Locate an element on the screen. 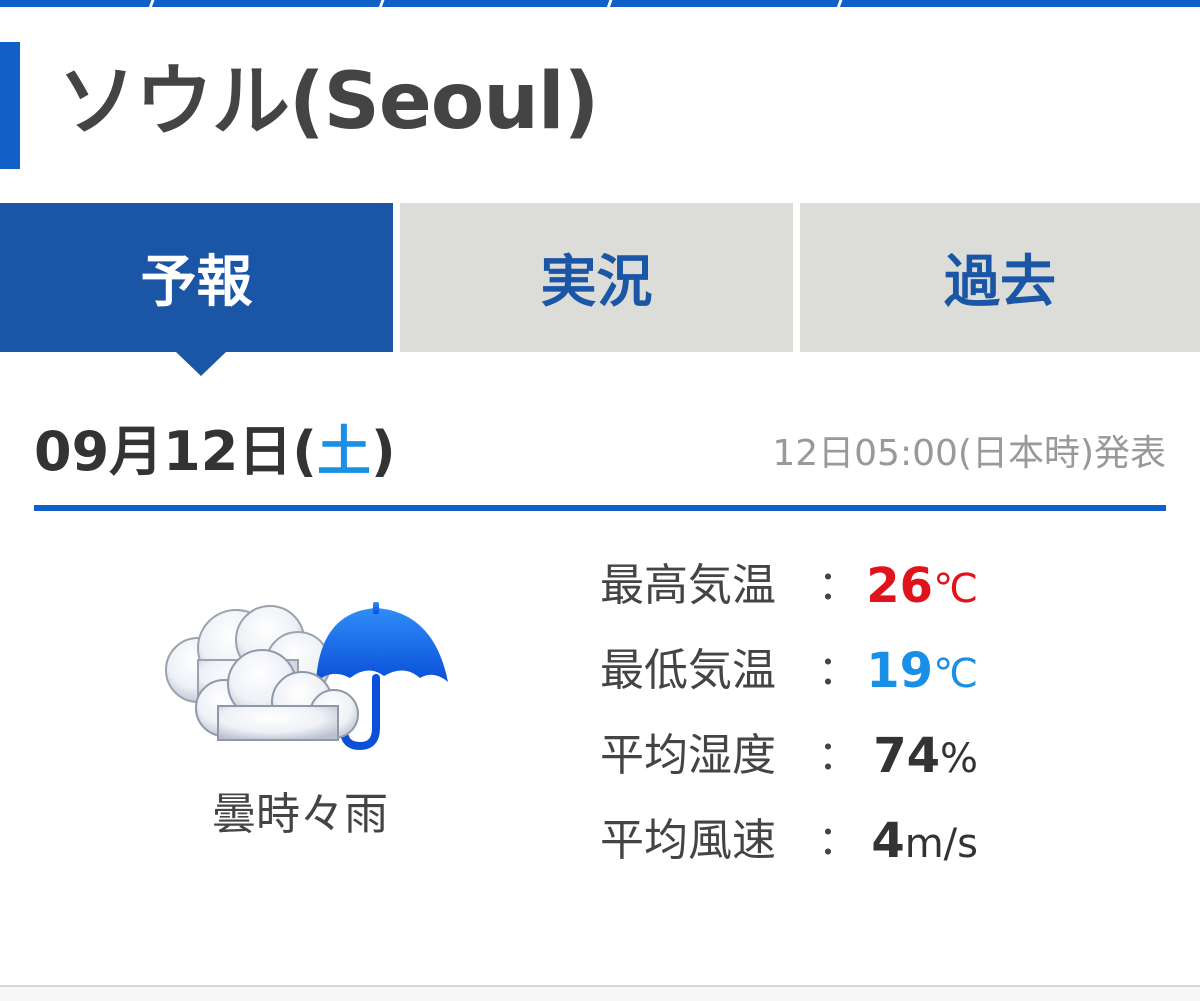 This screenshot has height=1001, width=1200. stat-label: 平均風速 is located at coordinates (688, 840).